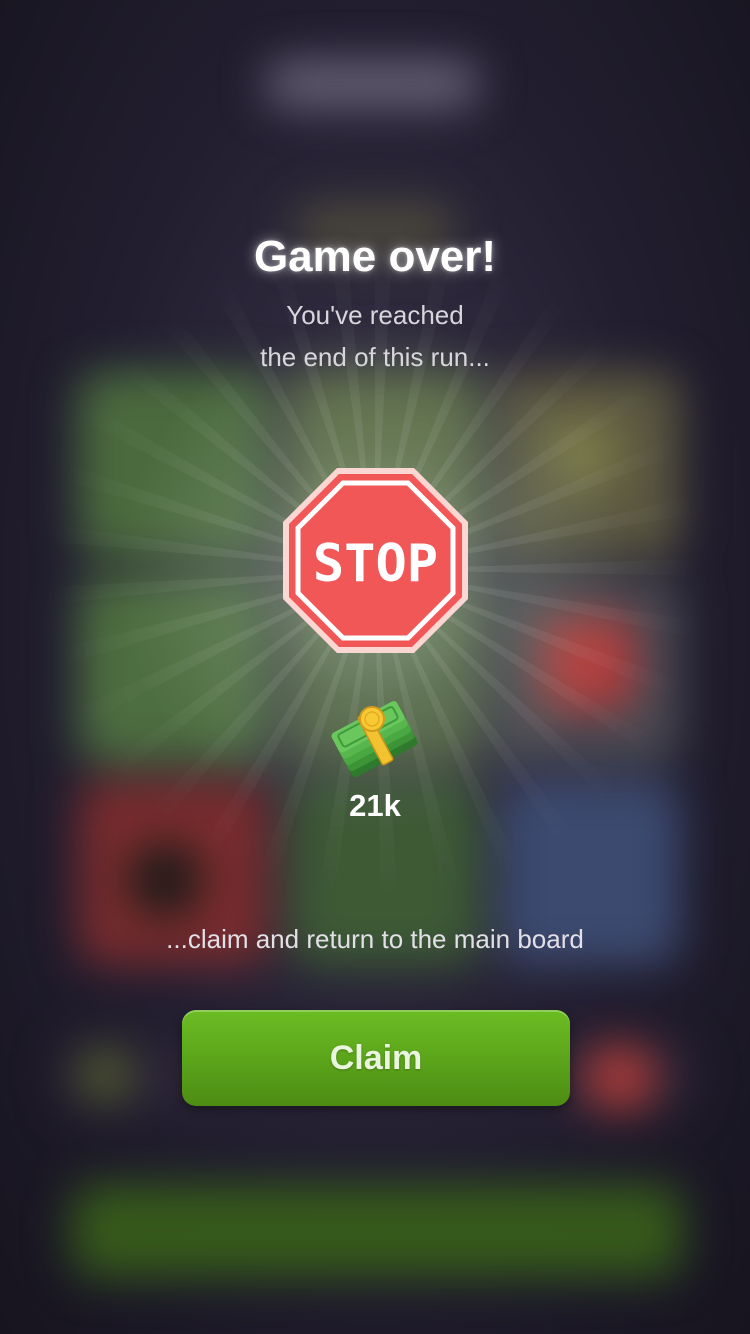 Image resolution: width=750 pixels, height=1334 pixels. Describe the element at coordinates (375, 315) in the screenshot. I see `dialog-subtitle-line-1: You've reached` at that location.